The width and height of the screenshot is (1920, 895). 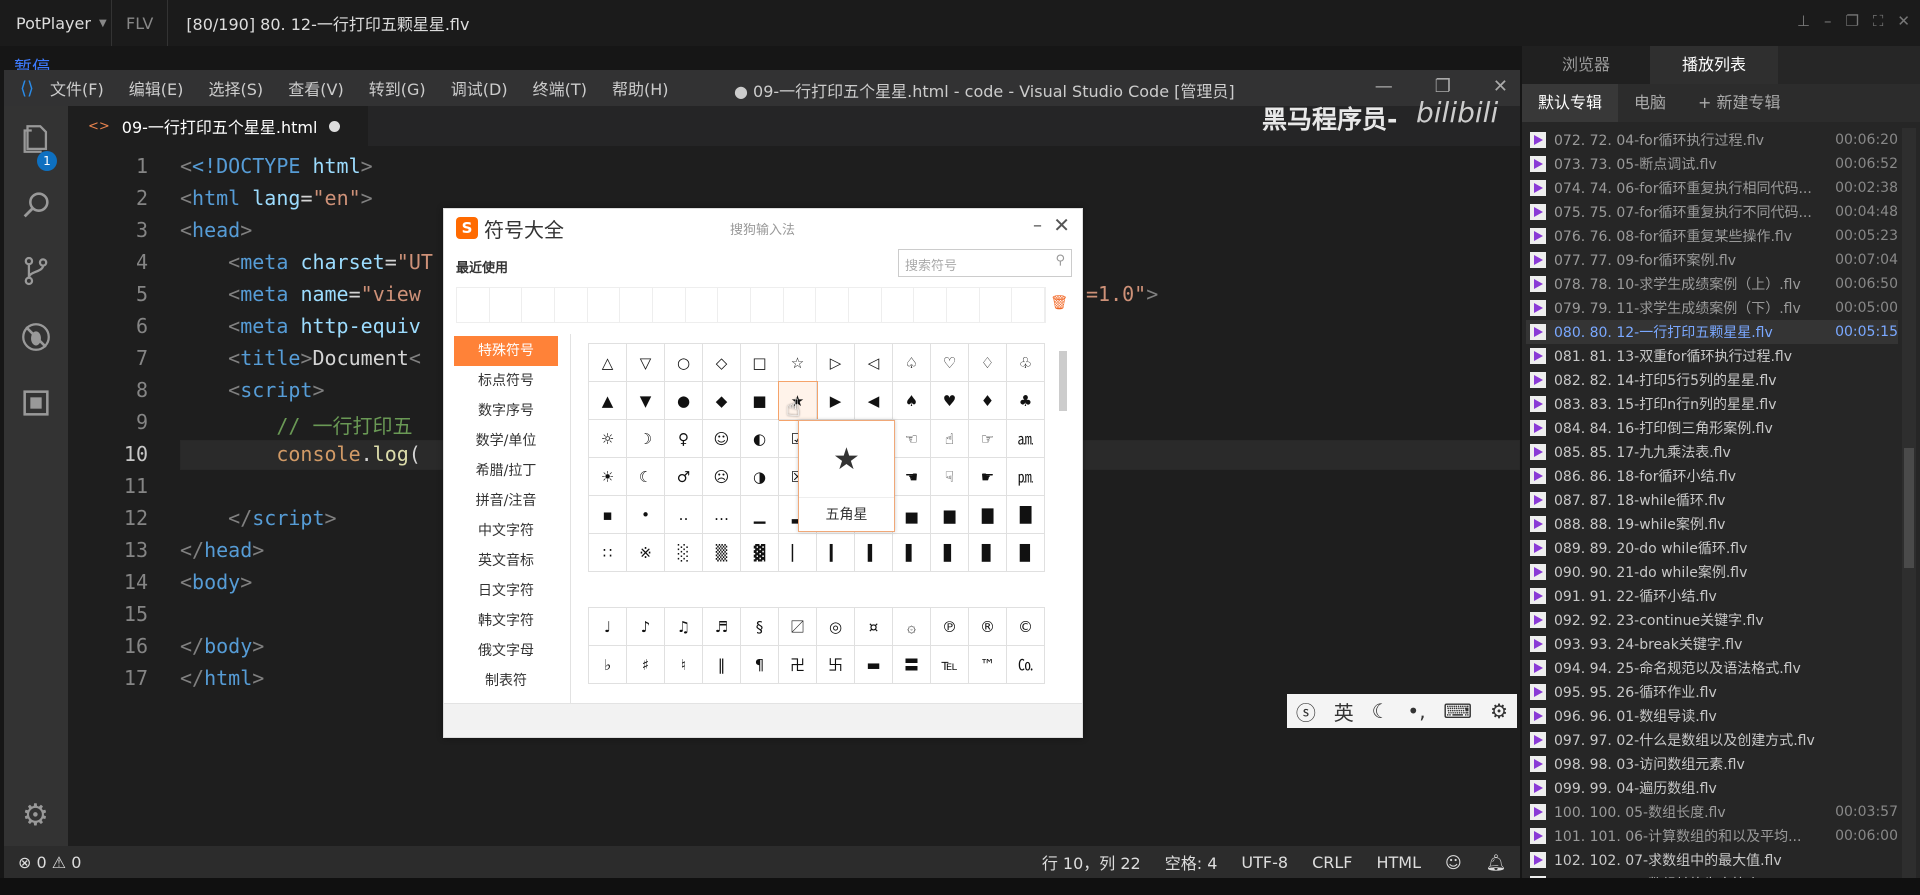 What do you see at coordinates (156, 89) in the screenshot?
I see `menu-edit: 编辑(E)` at bounding box center [156, 89].